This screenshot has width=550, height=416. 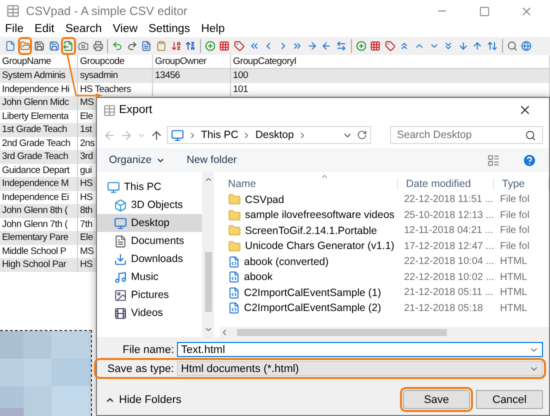 What do you see at coordinates (341, 46) in the screenshot?
I see `swap-icon` at bounding box center [341, 46].